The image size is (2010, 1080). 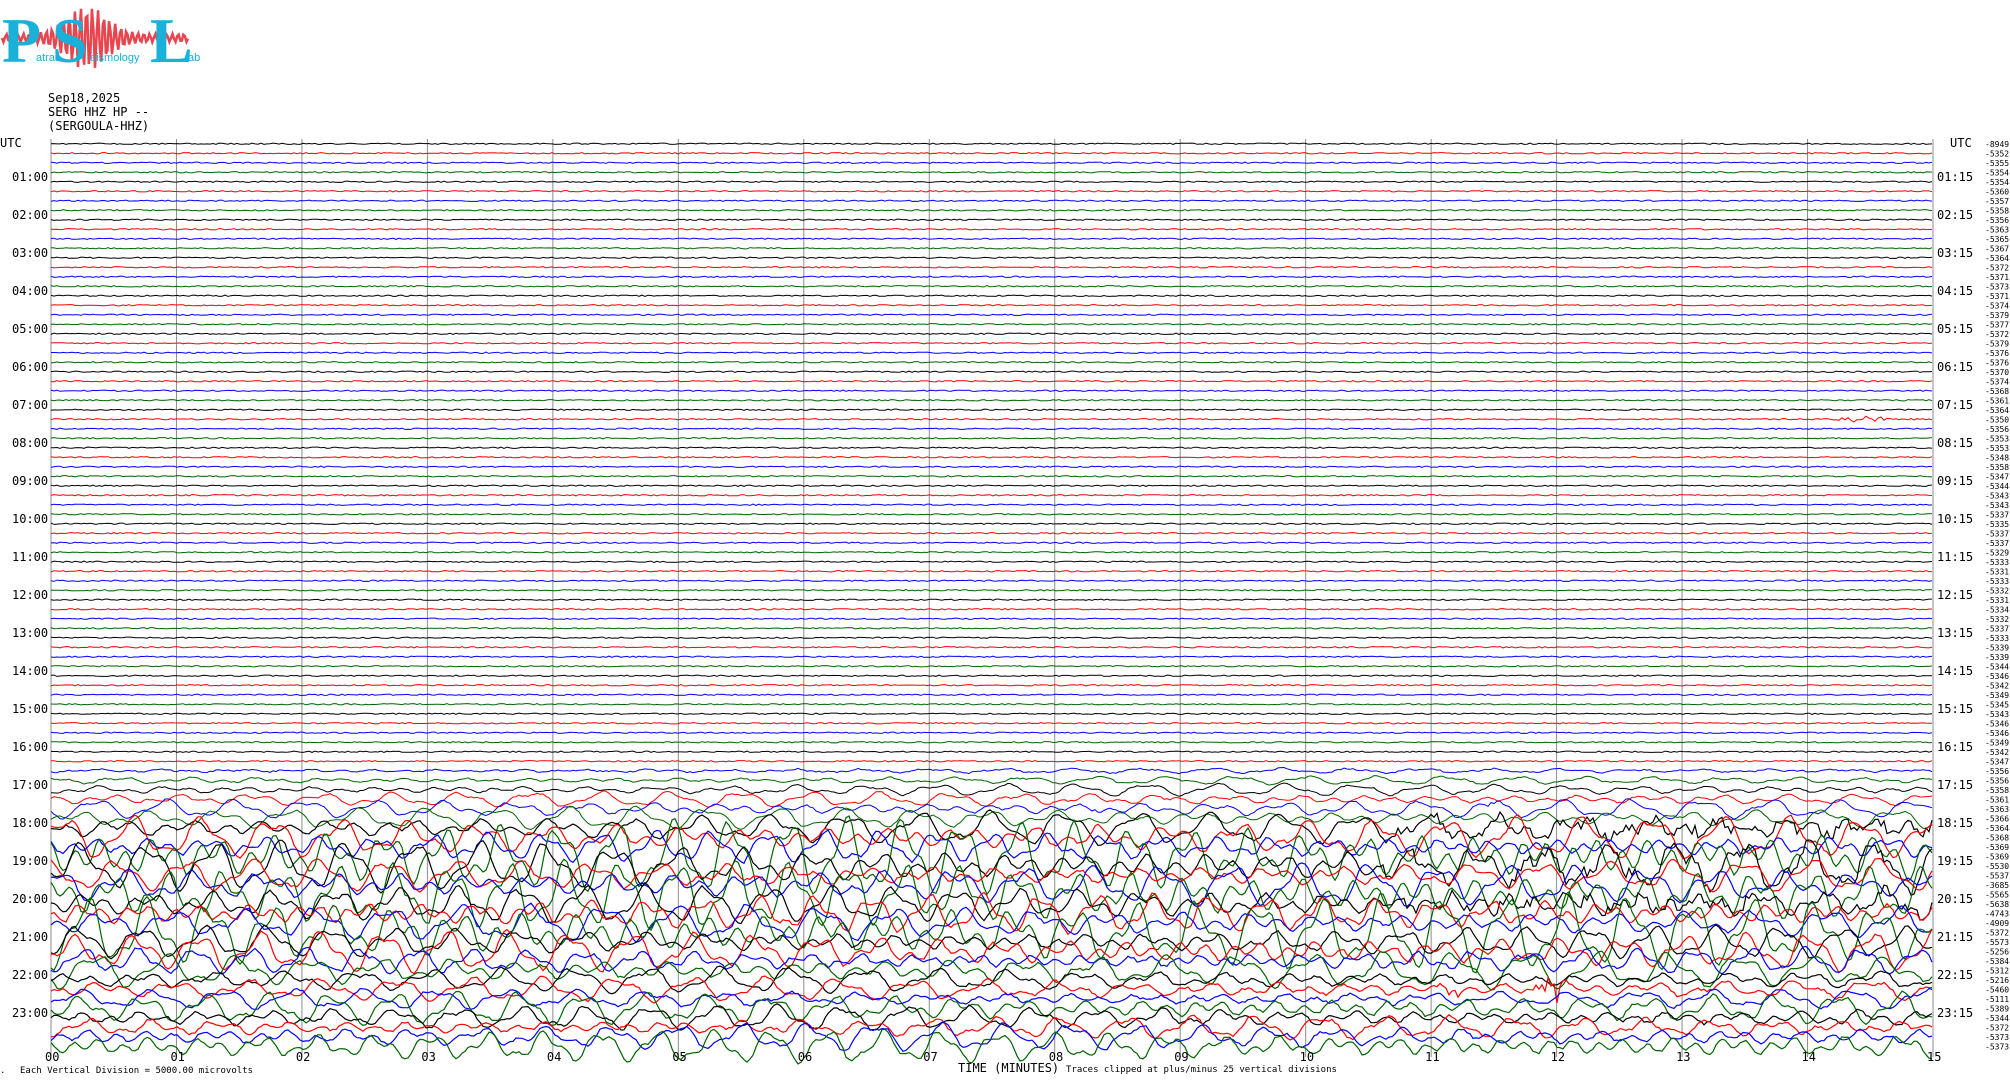 What do you see at coordinates (1997, 448) in the screenshot?
I see `trace-mean-label: -5353` at bounding box center [1997, 448].